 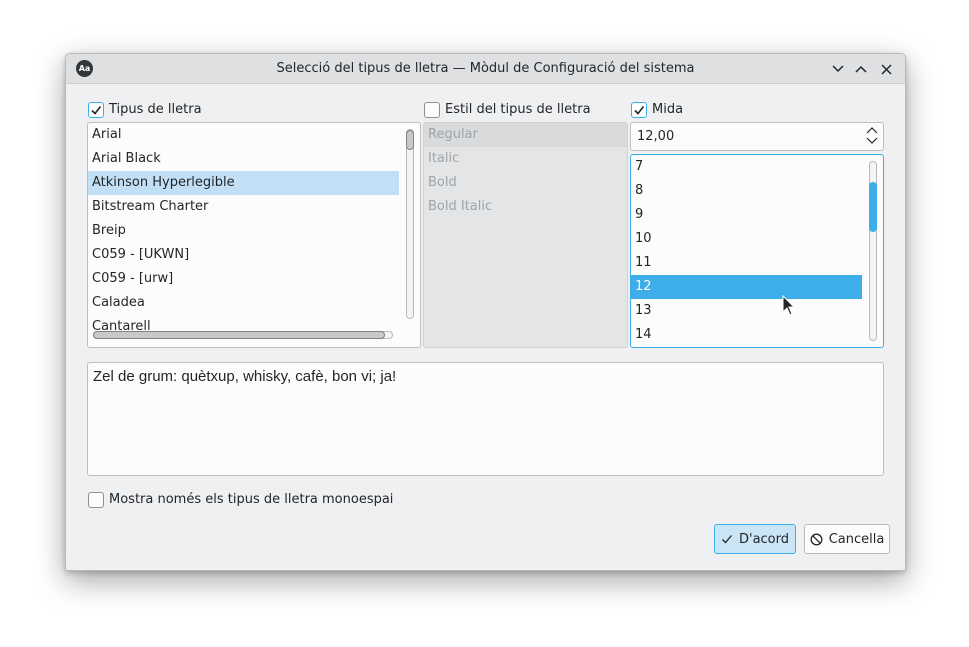 What do you see at coordinates (518, 109) in the screenshot?
I see `font-style-label: Estil del tipus de lletra` at bounding box center [518, 109].